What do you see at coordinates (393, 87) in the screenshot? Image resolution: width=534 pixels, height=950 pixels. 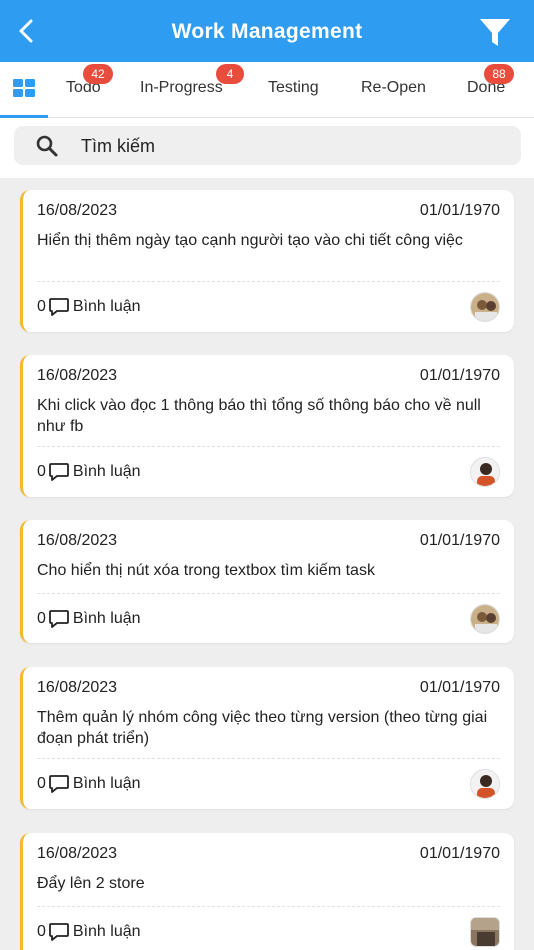 I see `tab-re-open-label: Re-Open` at bounding box center [393, 87].